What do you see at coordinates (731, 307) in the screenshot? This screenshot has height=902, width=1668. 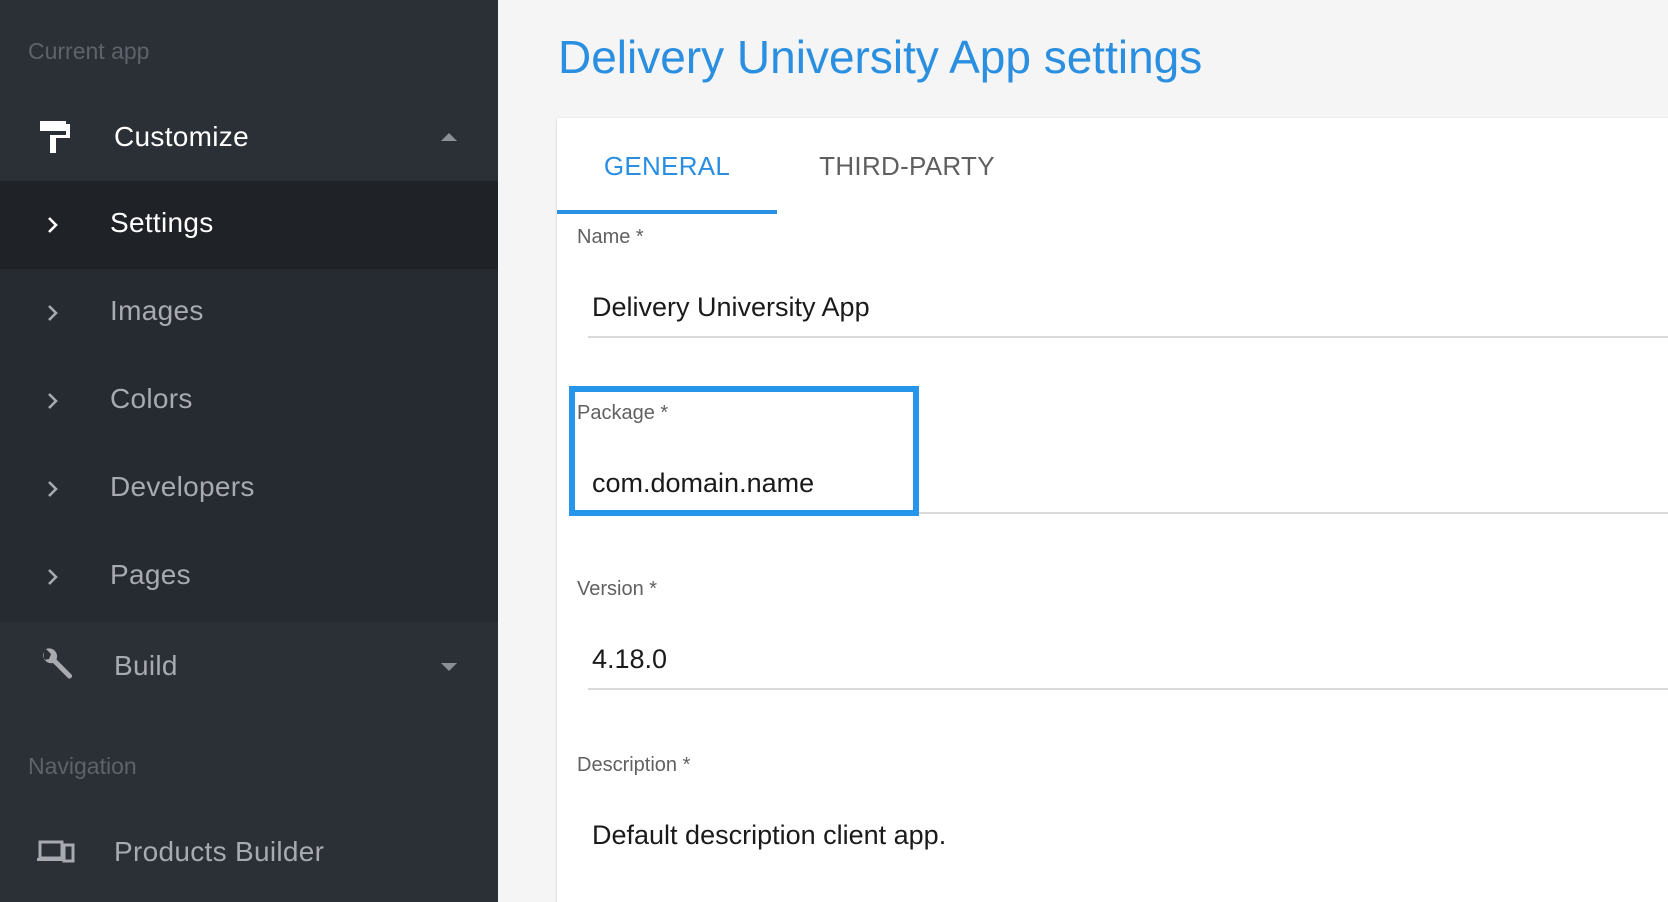 I see `name-input: Delivery University App` at bounding box center [731, 307].